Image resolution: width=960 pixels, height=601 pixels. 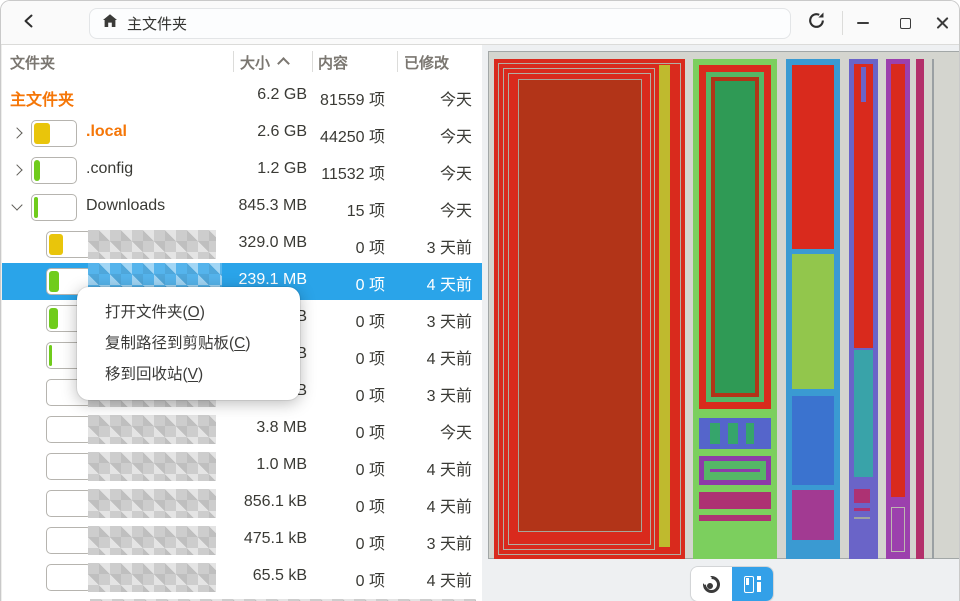 What do you see at coordinates (242, 598) in the screenshot?
I see `table-row` at bounding box center [242, 598].